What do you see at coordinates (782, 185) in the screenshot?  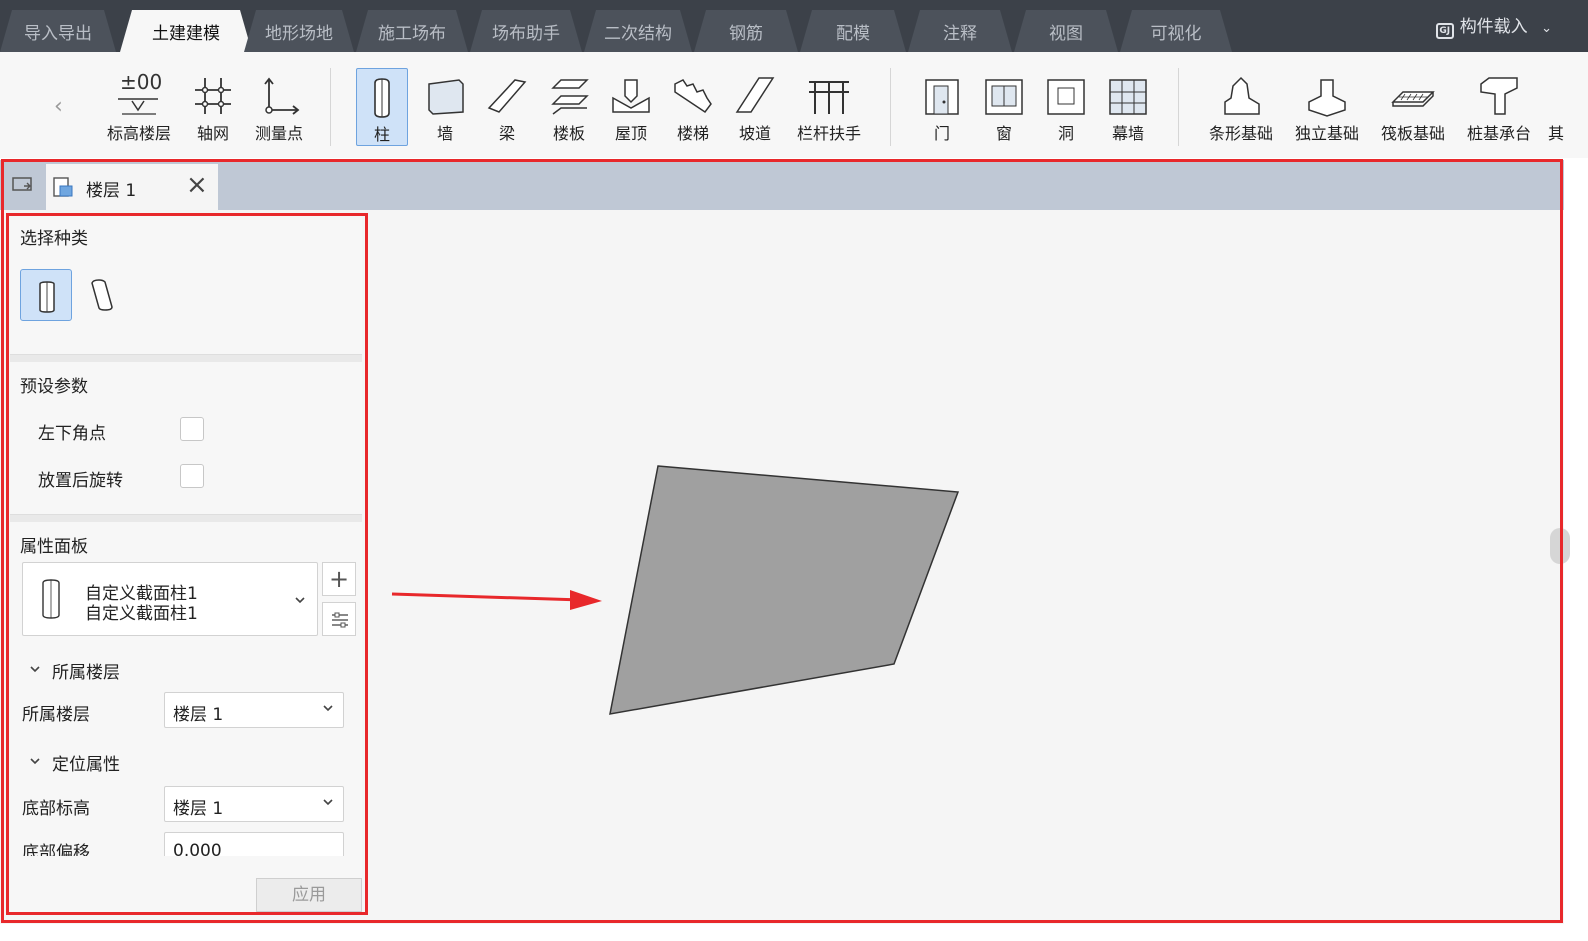 I see `document-tab-strip: 楼层 1 ×` at bounding box center [782, 185].